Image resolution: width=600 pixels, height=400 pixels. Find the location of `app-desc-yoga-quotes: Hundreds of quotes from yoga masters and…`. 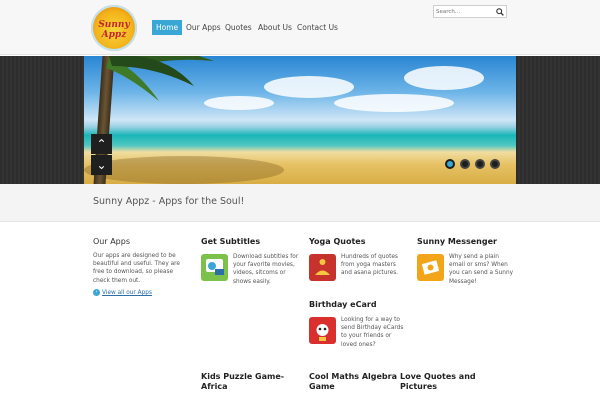

app-desc-yoga-quotes: Hundreds of quotes from yoga masters and… is located at coordinates (370, 265).